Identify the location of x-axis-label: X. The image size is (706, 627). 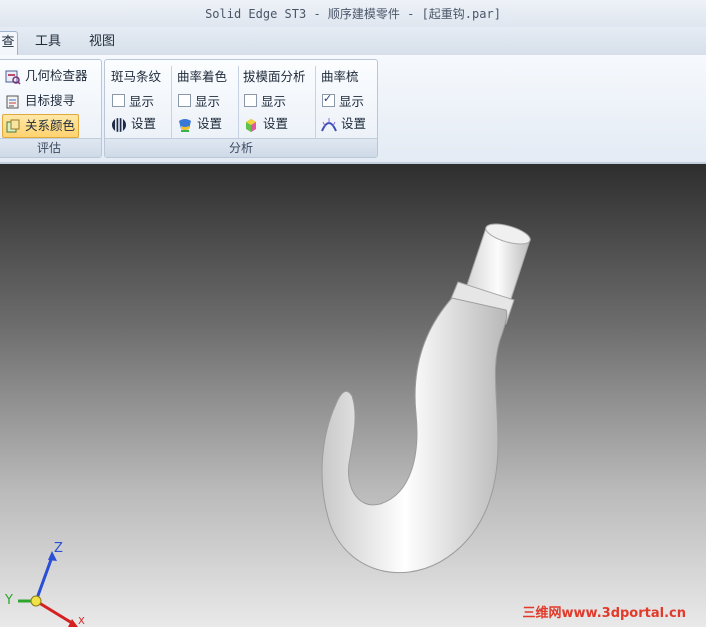
(81, 621).